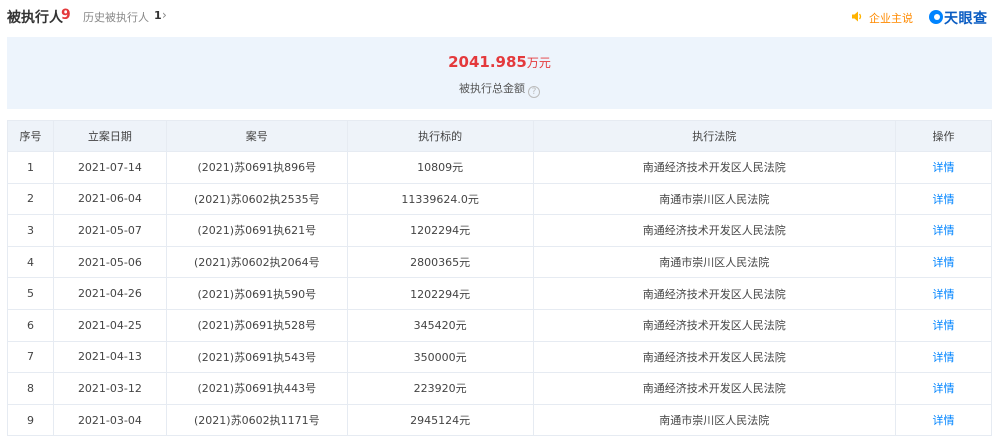 The height and width of the screenshot is (443, 1000). I want to click on row-number: 1, so click(30, 167).